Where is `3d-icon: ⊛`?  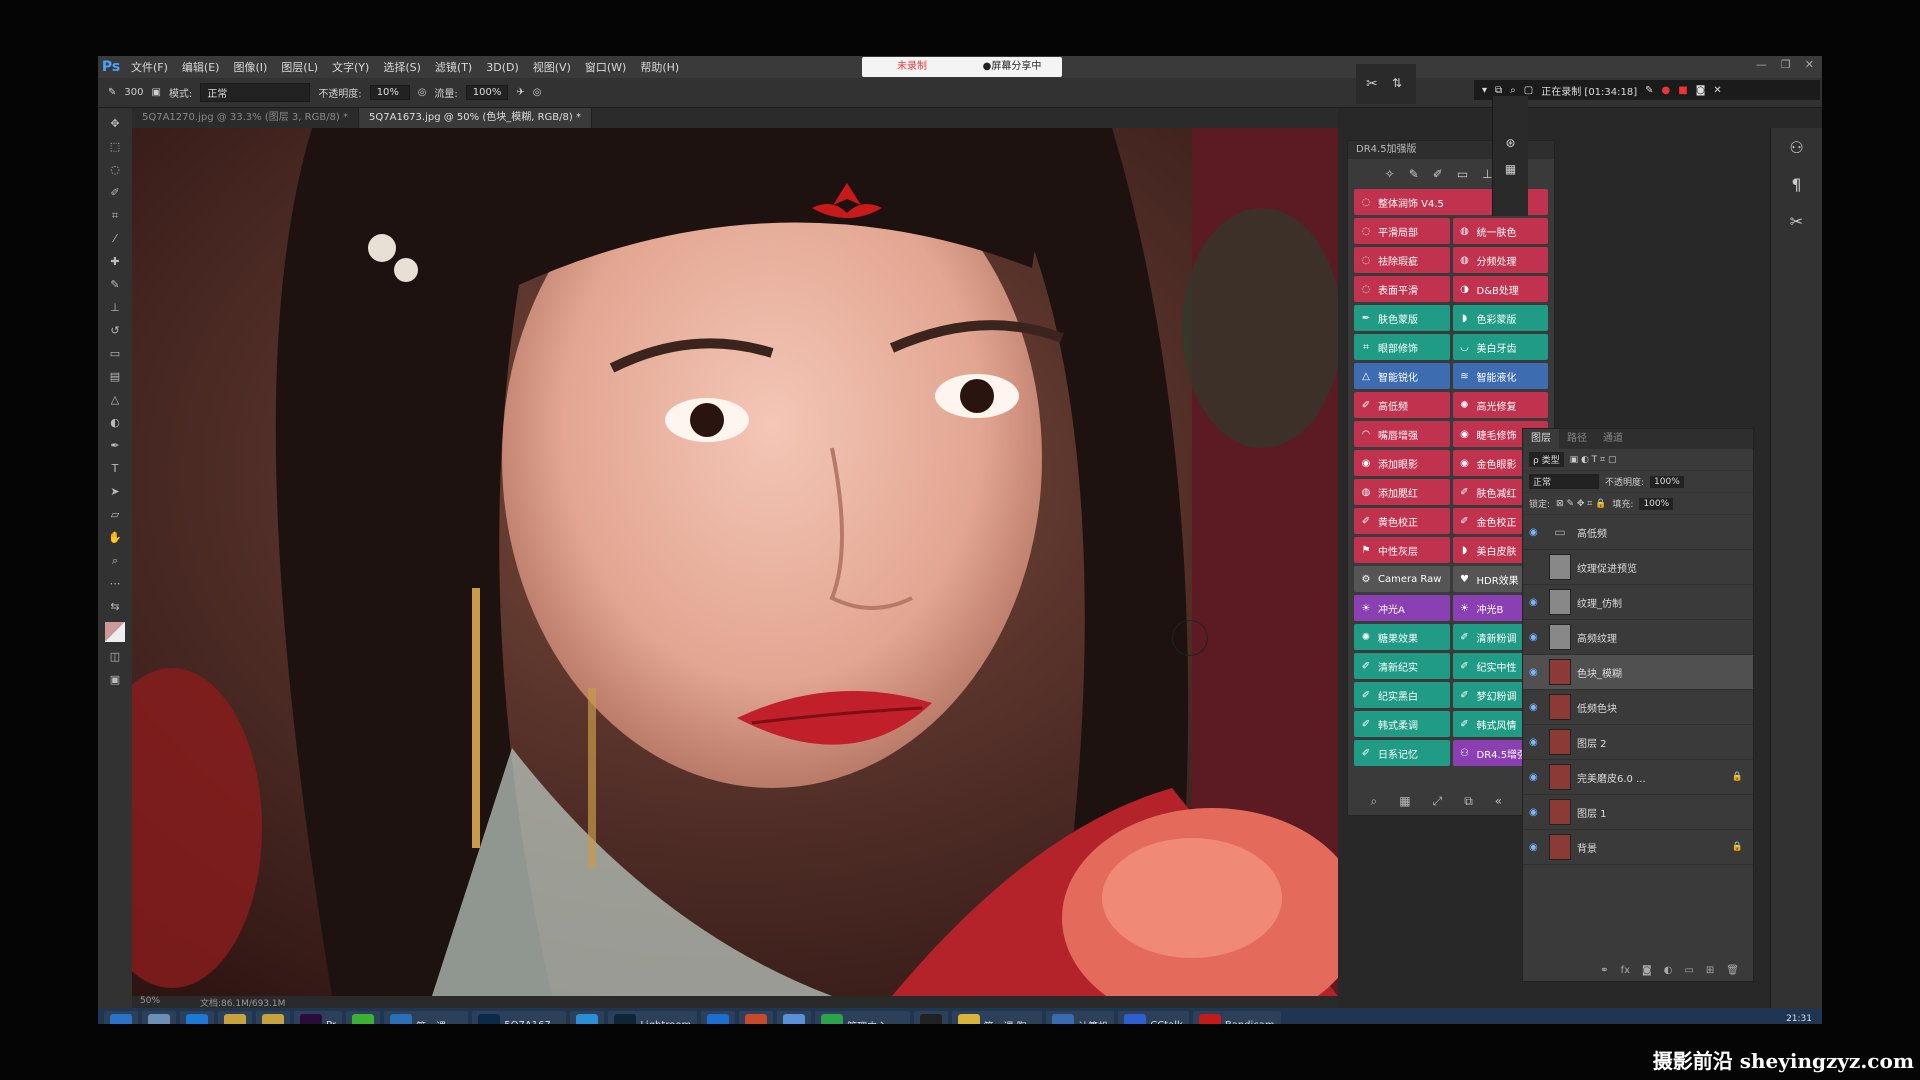 3d-icon: ⊛ is located at coordinates (1510, 143).